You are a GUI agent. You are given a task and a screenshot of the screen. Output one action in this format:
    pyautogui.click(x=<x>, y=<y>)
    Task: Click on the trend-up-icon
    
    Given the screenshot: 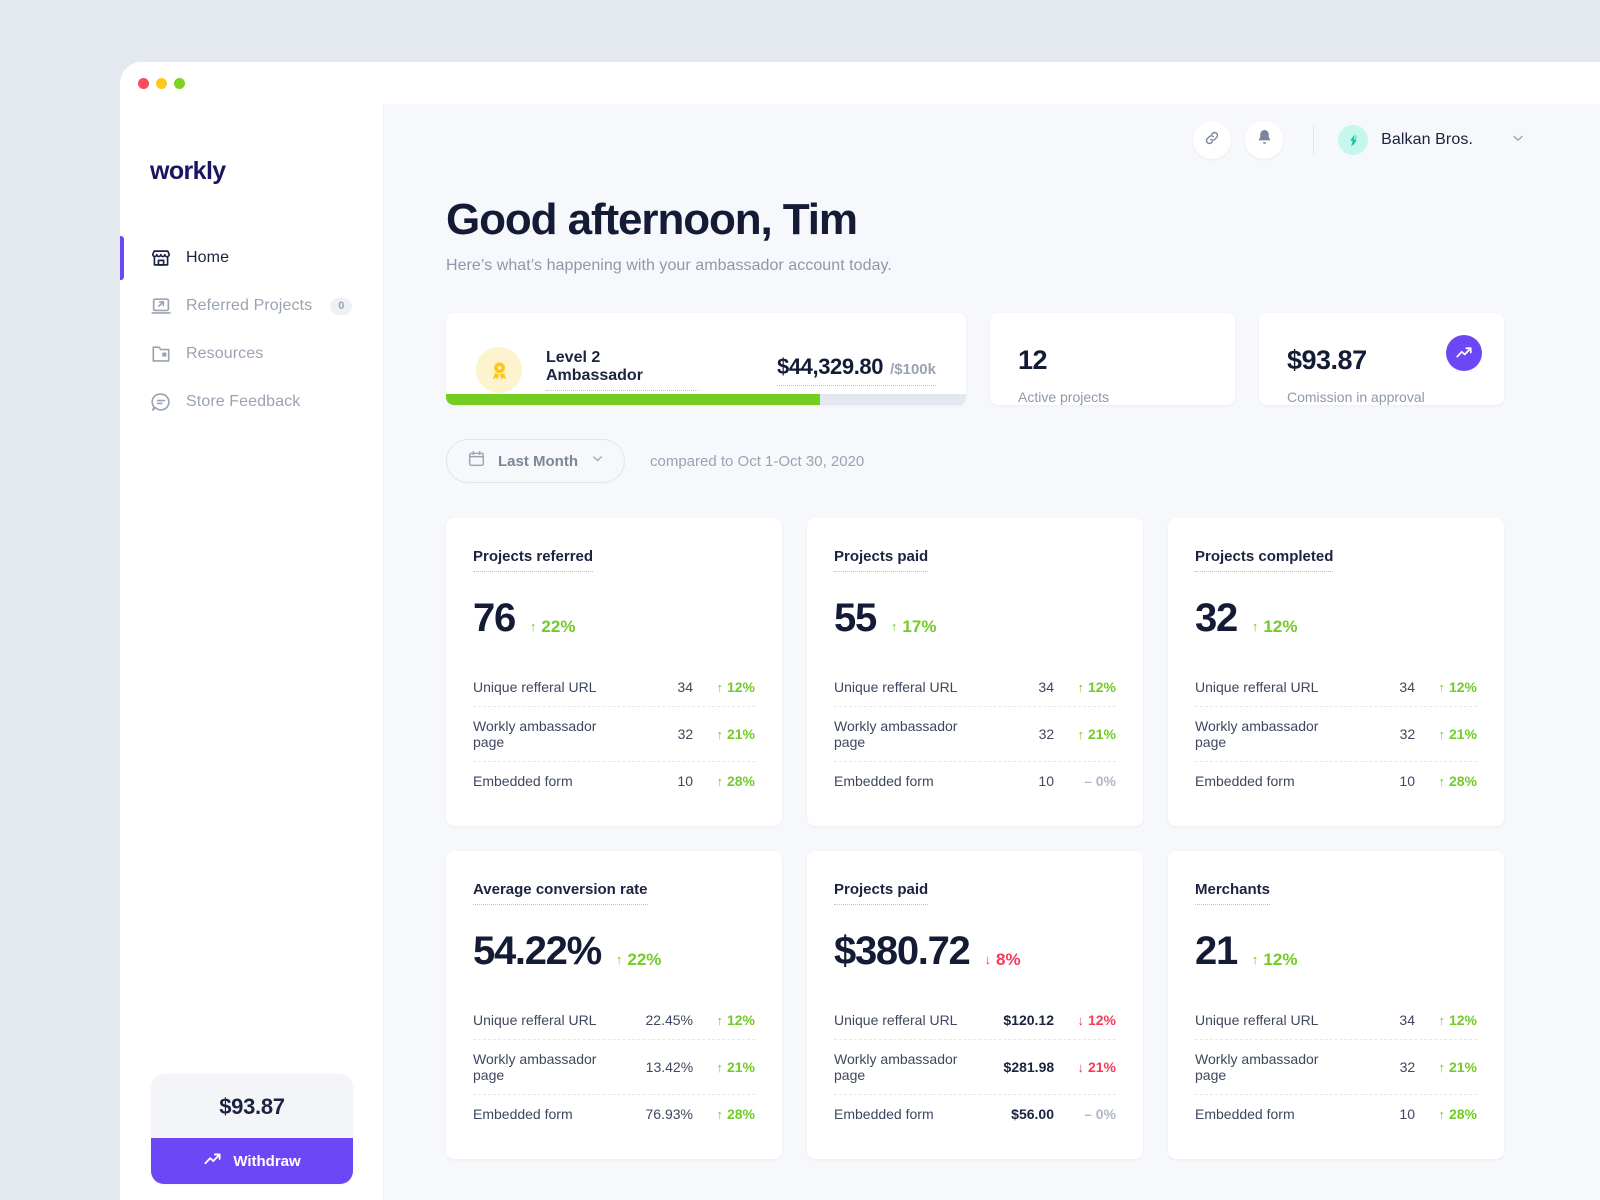 What is the action you would take?
    pyautogui.click(x=212, y=1161)
    